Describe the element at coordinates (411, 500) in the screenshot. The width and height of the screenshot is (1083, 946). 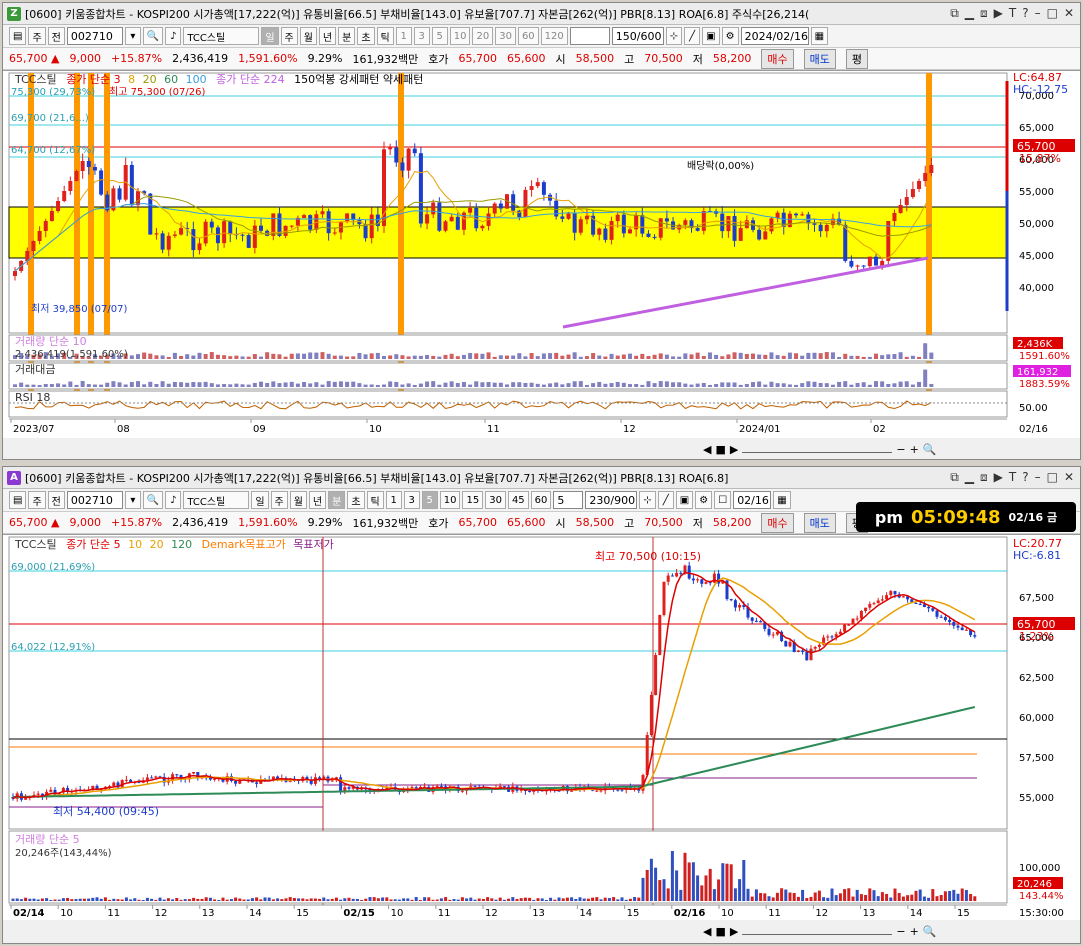
I see `interval-3: 3` at that location.